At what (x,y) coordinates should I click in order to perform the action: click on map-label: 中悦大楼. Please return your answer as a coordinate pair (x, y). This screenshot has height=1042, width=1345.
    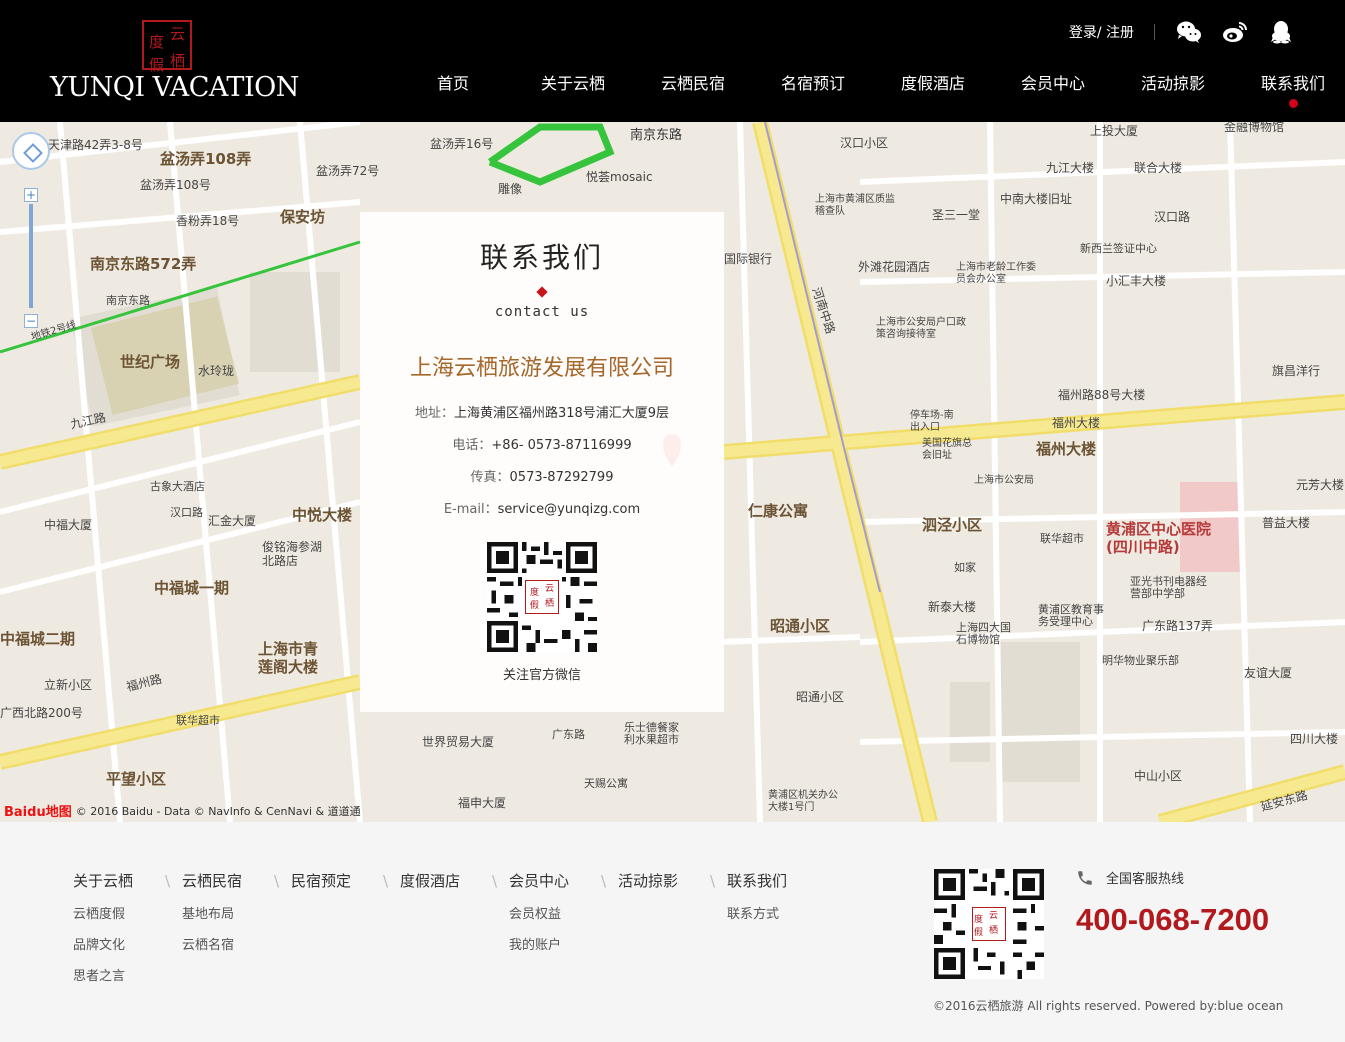
    Looking at the image, I should click on (322, 515).